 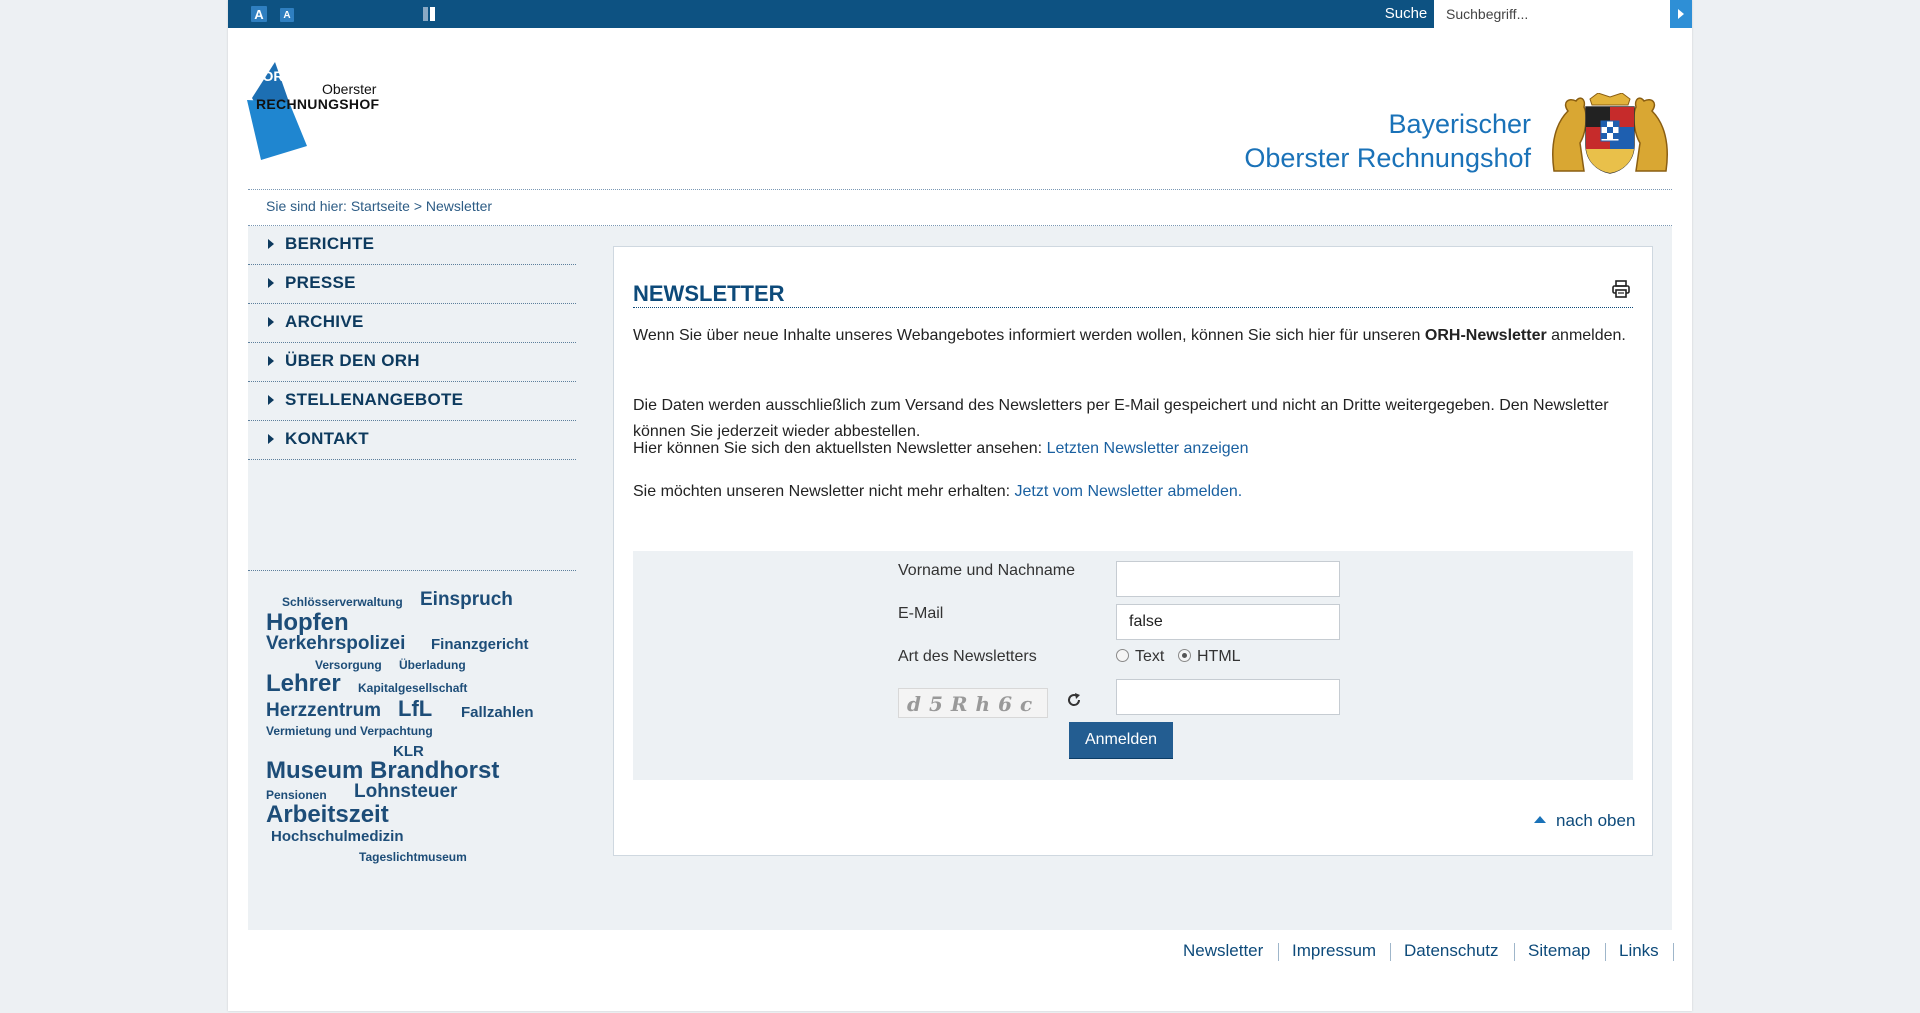 I want to click on arrow-right-icon, so click(x=1681, y=14).